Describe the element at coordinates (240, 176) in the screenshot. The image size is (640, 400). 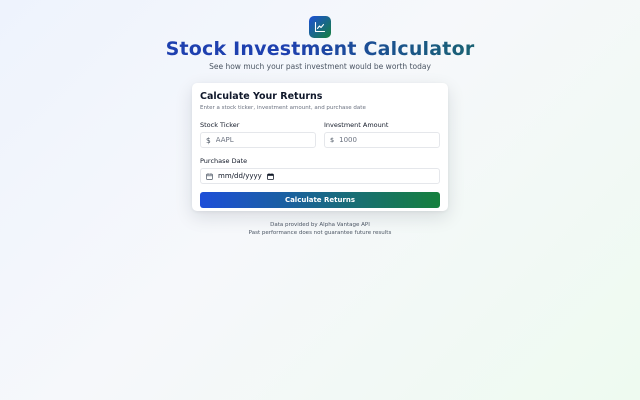
I see `date-value: mm/dd/yyyy` at that location.